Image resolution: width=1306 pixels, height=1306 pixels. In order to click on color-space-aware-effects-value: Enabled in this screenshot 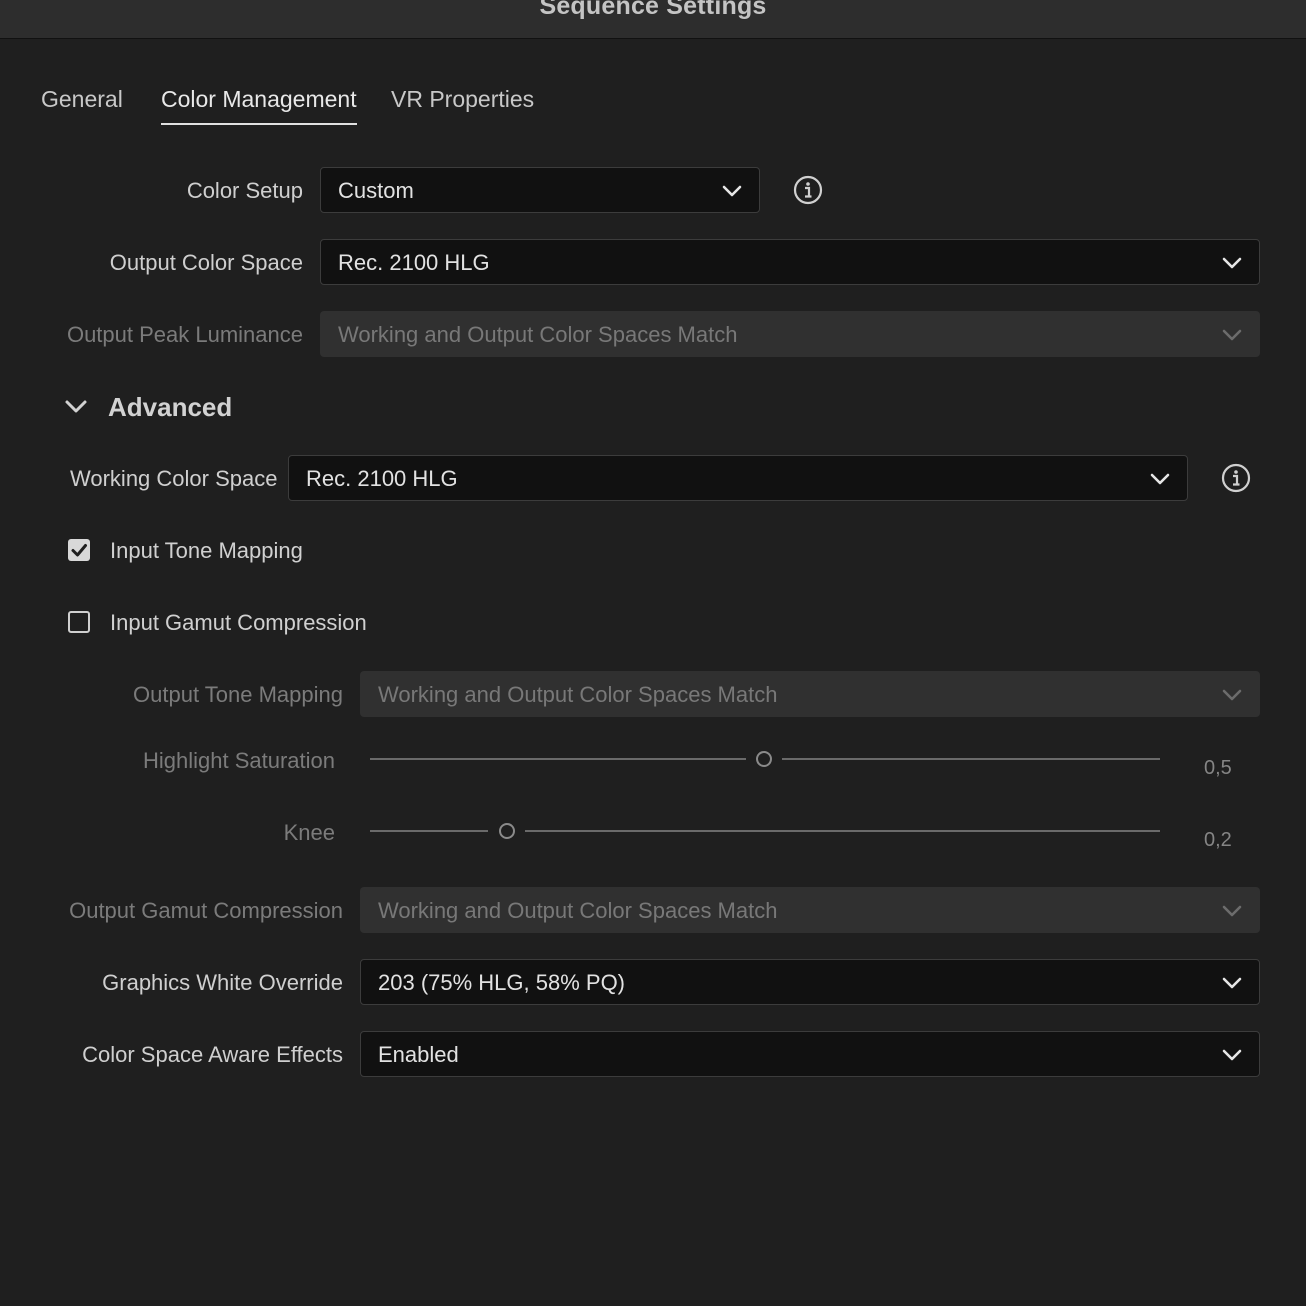, I will do `click(418, 1054)`.